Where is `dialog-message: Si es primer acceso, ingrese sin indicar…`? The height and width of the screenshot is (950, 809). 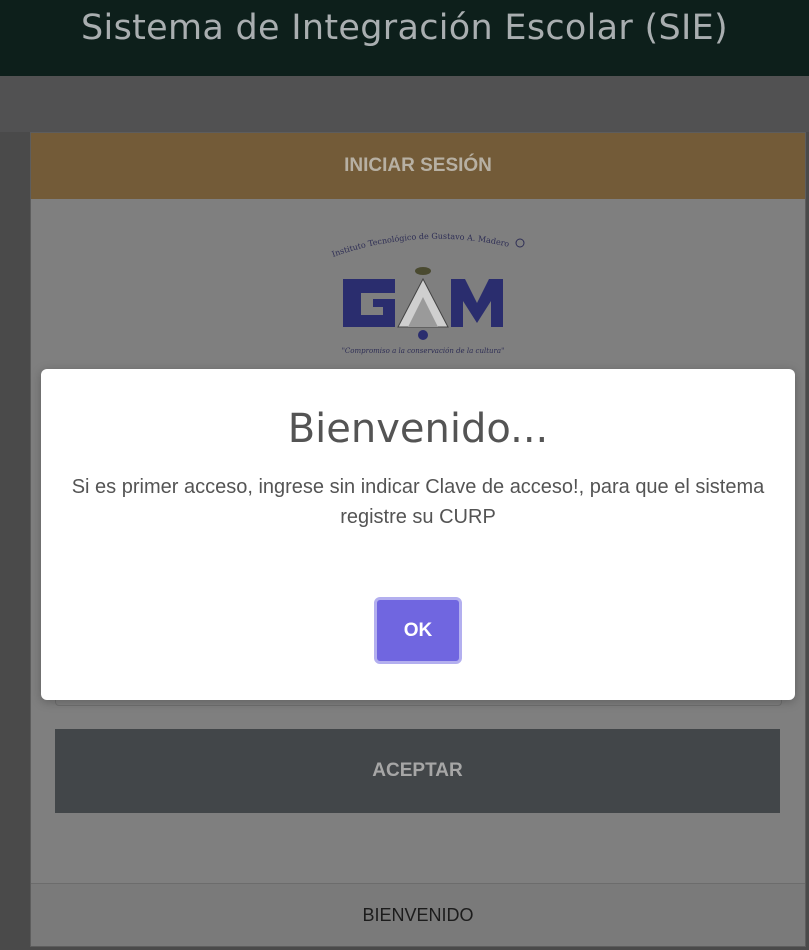
dialog-message: Si es primer acceso, ingrese sin indicar… is located at coordinates (418, 502).